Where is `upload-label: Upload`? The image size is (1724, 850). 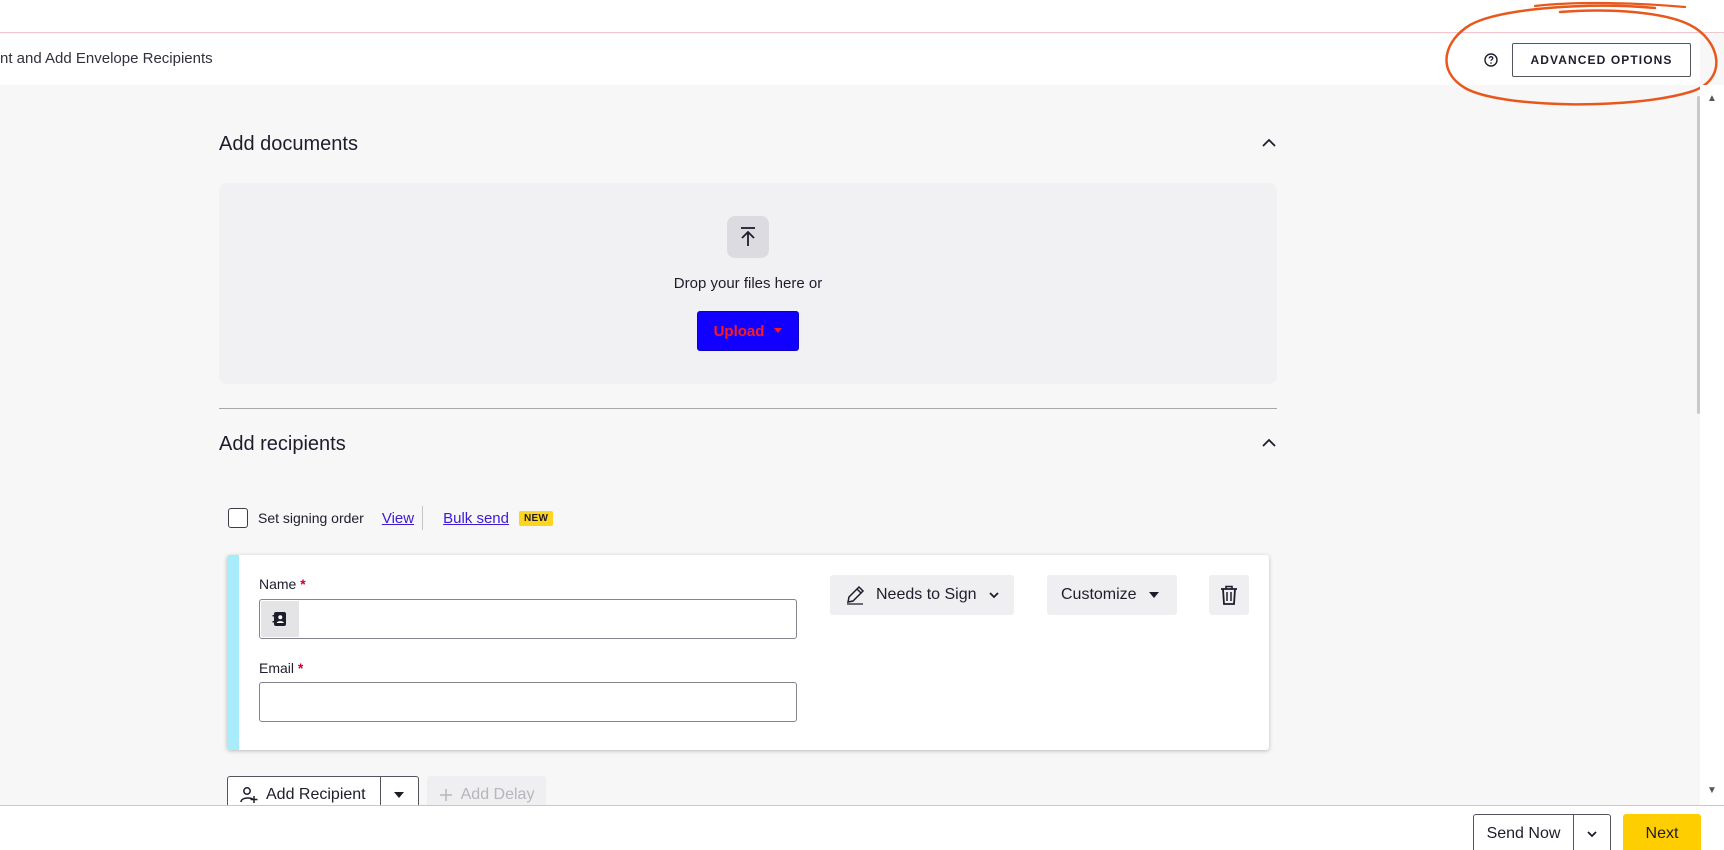 upload-label: Upload is located at coordinates (739, 331).